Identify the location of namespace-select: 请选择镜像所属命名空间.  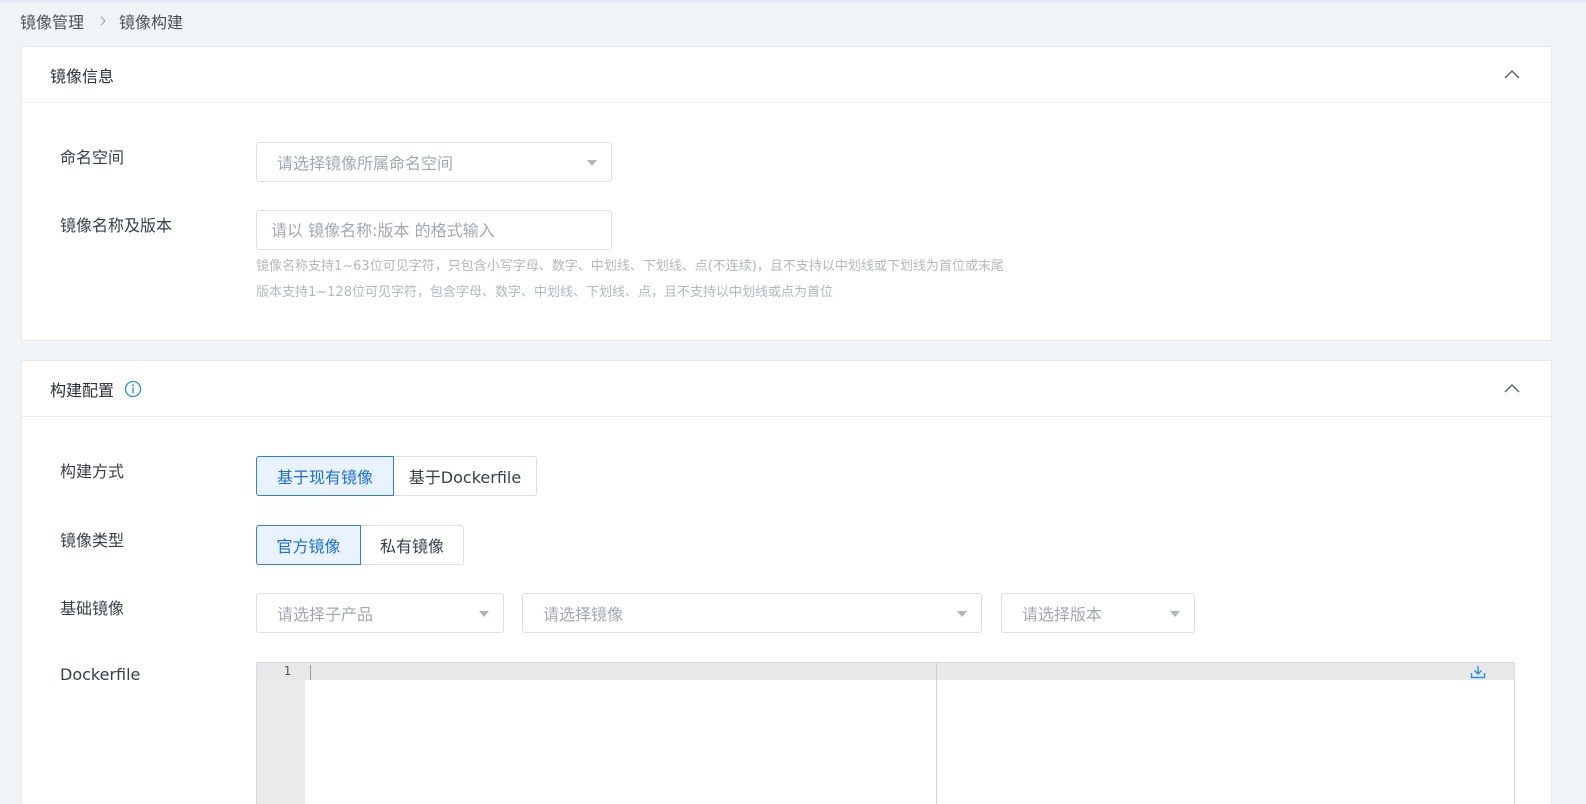
(434, 162).